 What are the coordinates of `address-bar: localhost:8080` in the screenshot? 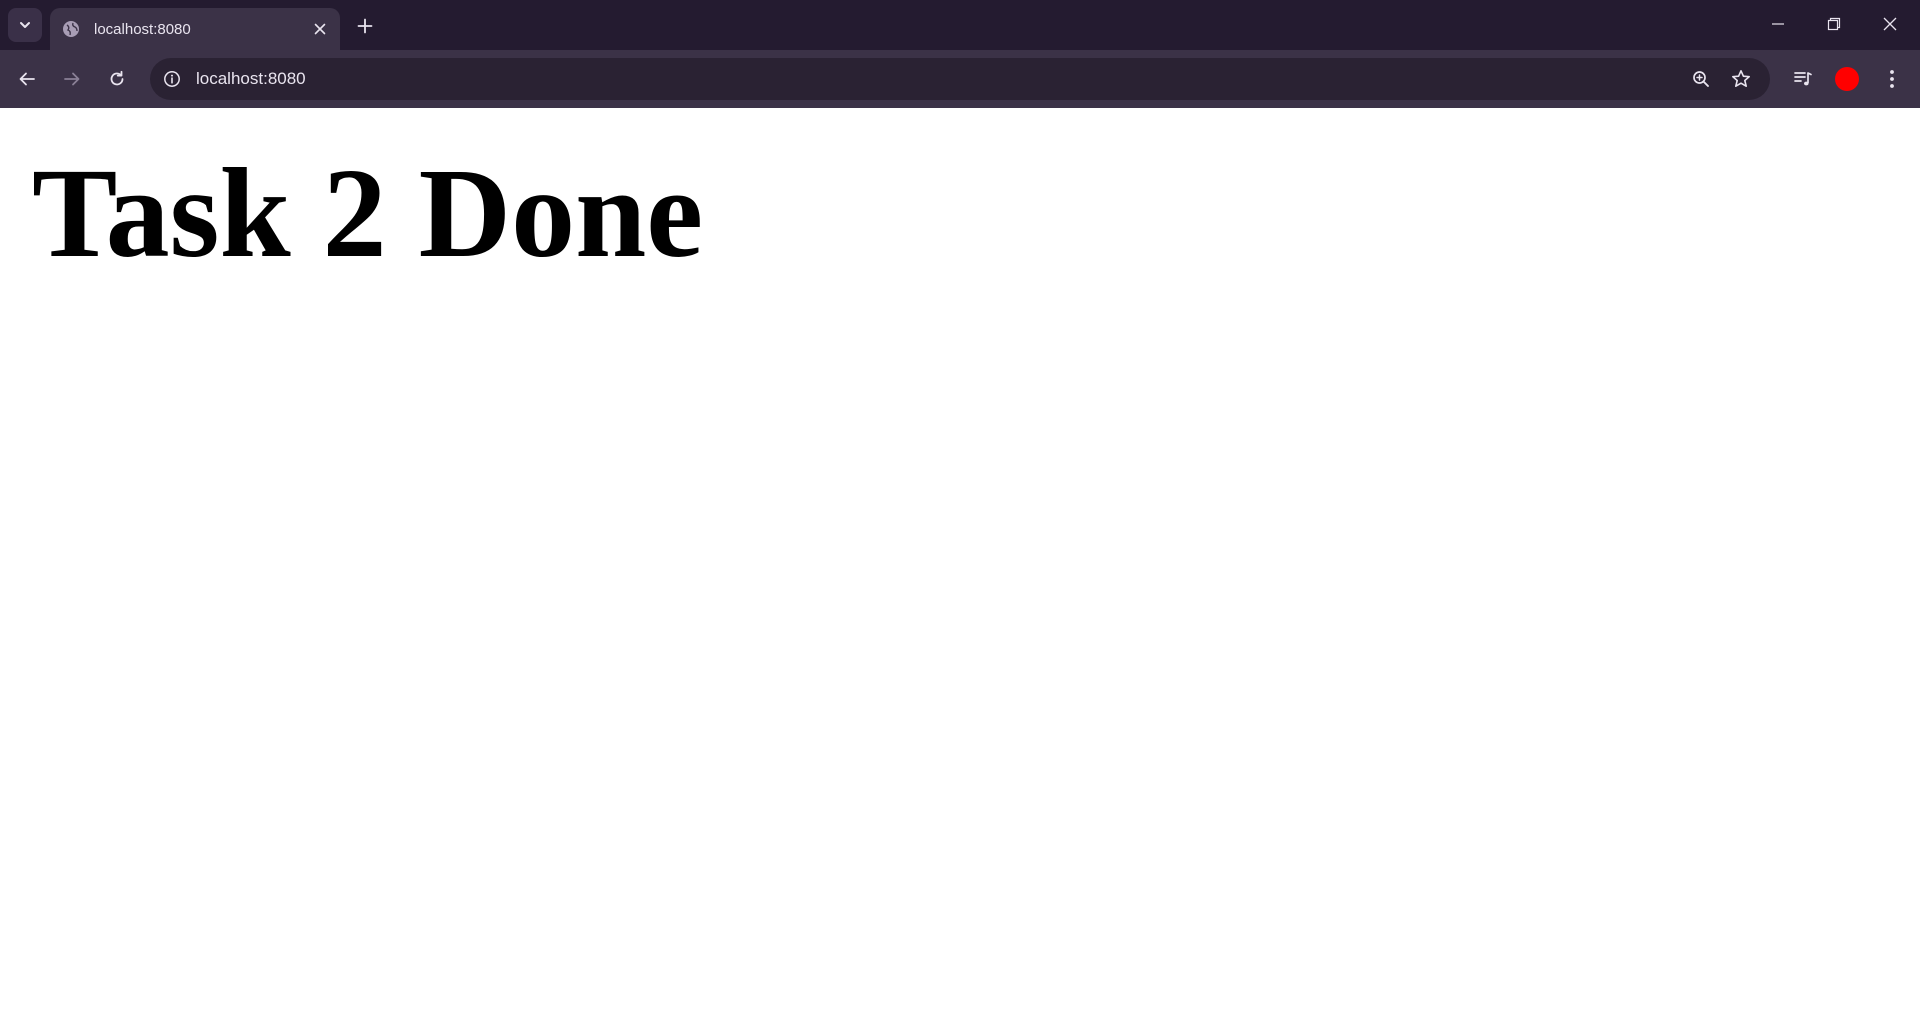 It's located at (960, 79).